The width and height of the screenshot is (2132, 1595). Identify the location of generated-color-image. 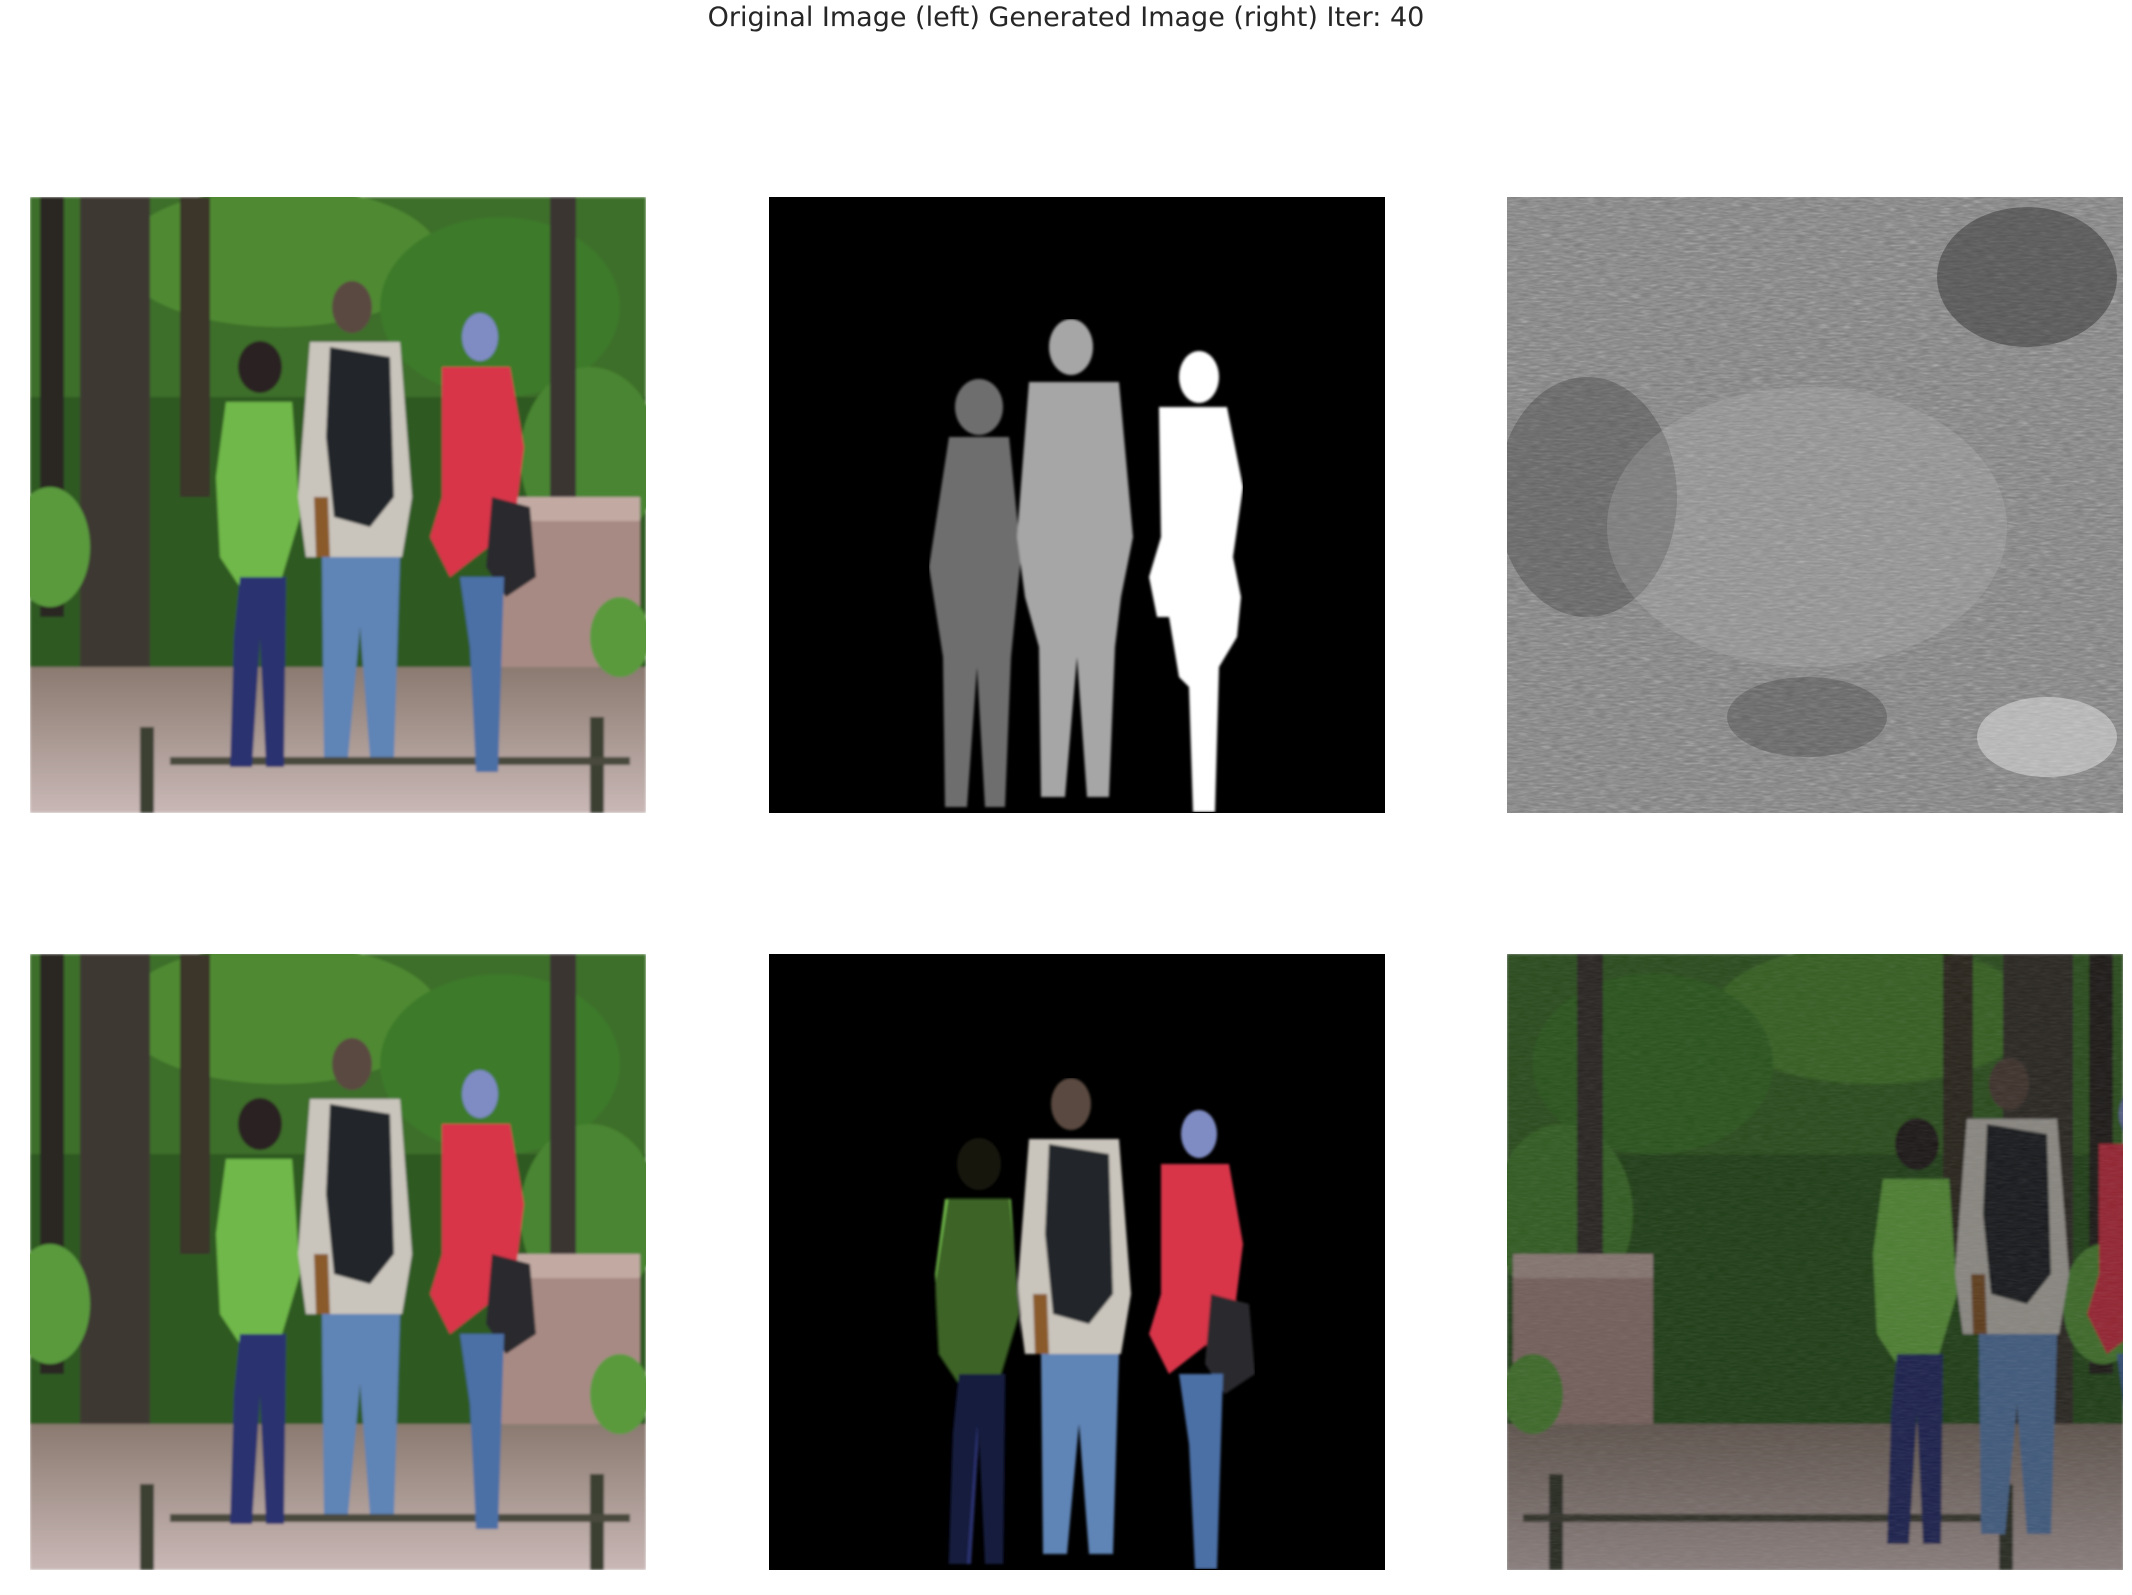
(1815, 1262).